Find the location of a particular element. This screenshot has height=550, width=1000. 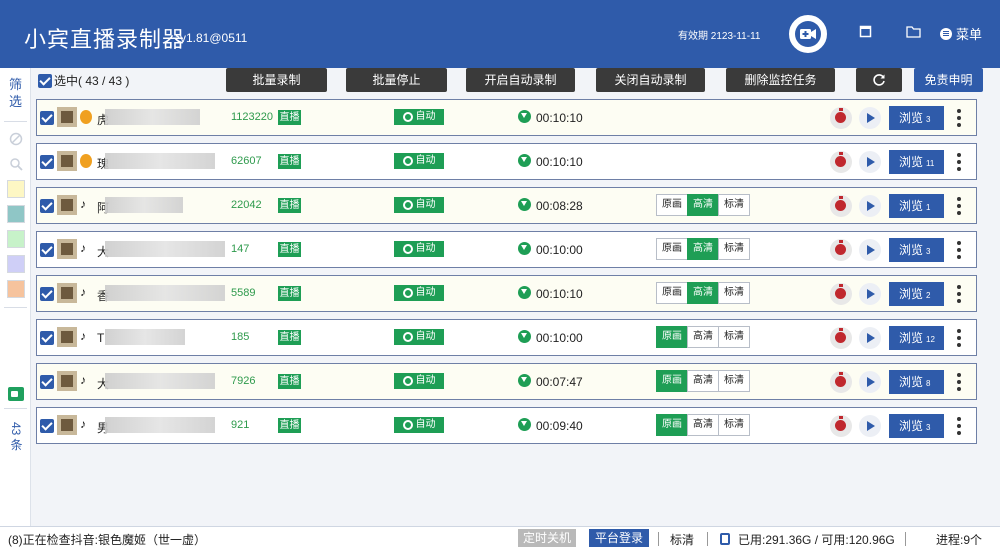

folder-icon is located at coordinates (913, 31).